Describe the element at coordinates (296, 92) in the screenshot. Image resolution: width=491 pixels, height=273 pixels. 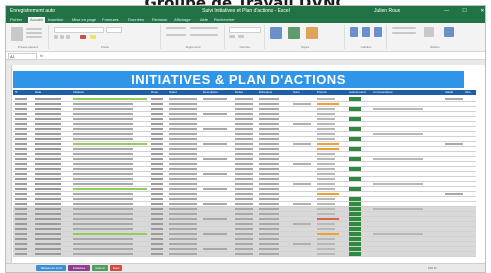
I see `column-header: Suivi` at that location.